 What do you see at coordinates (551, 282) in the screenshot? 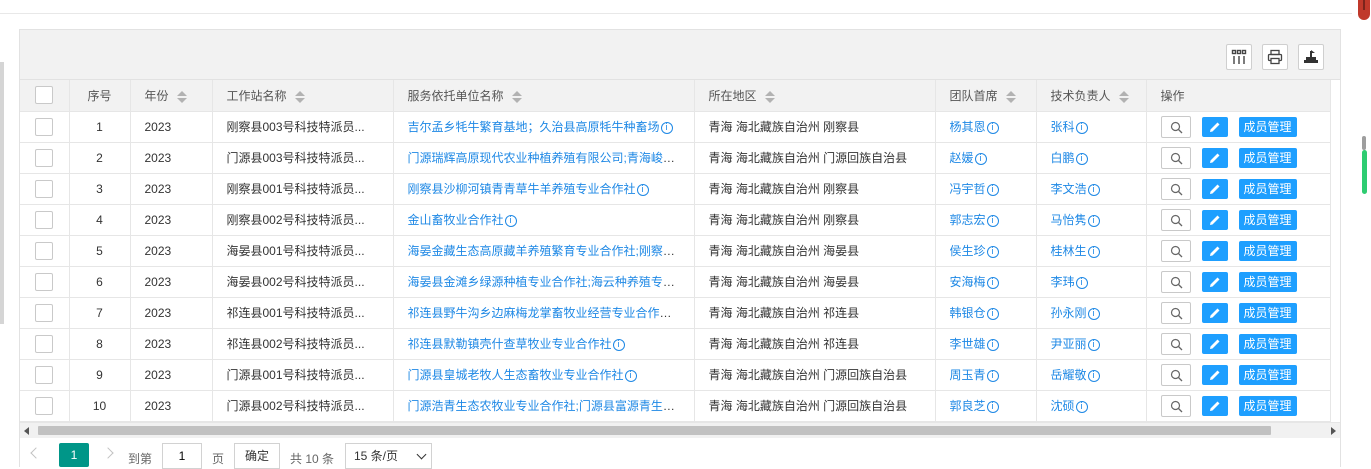
I see `service-unit-link: 海晏县金滩乡绿源种植专业合作社;海云种养殖专业合作` at bounding box center [551, 282].